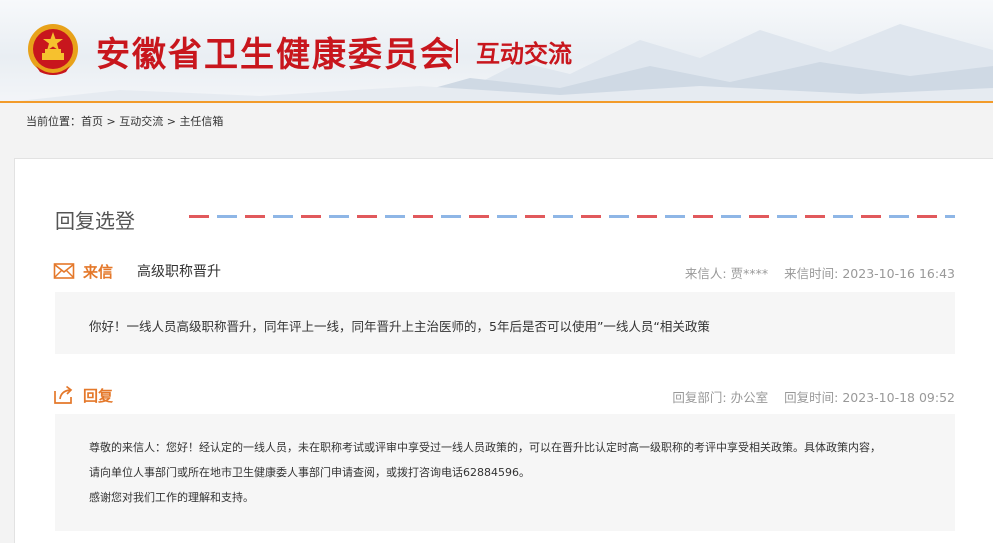 The height and width of the screenshot is (543, 993). What do you see at coordinates (749, 273) in the screenshot?
I see `sender-name: 贾****` at bounding box center [749, 273].